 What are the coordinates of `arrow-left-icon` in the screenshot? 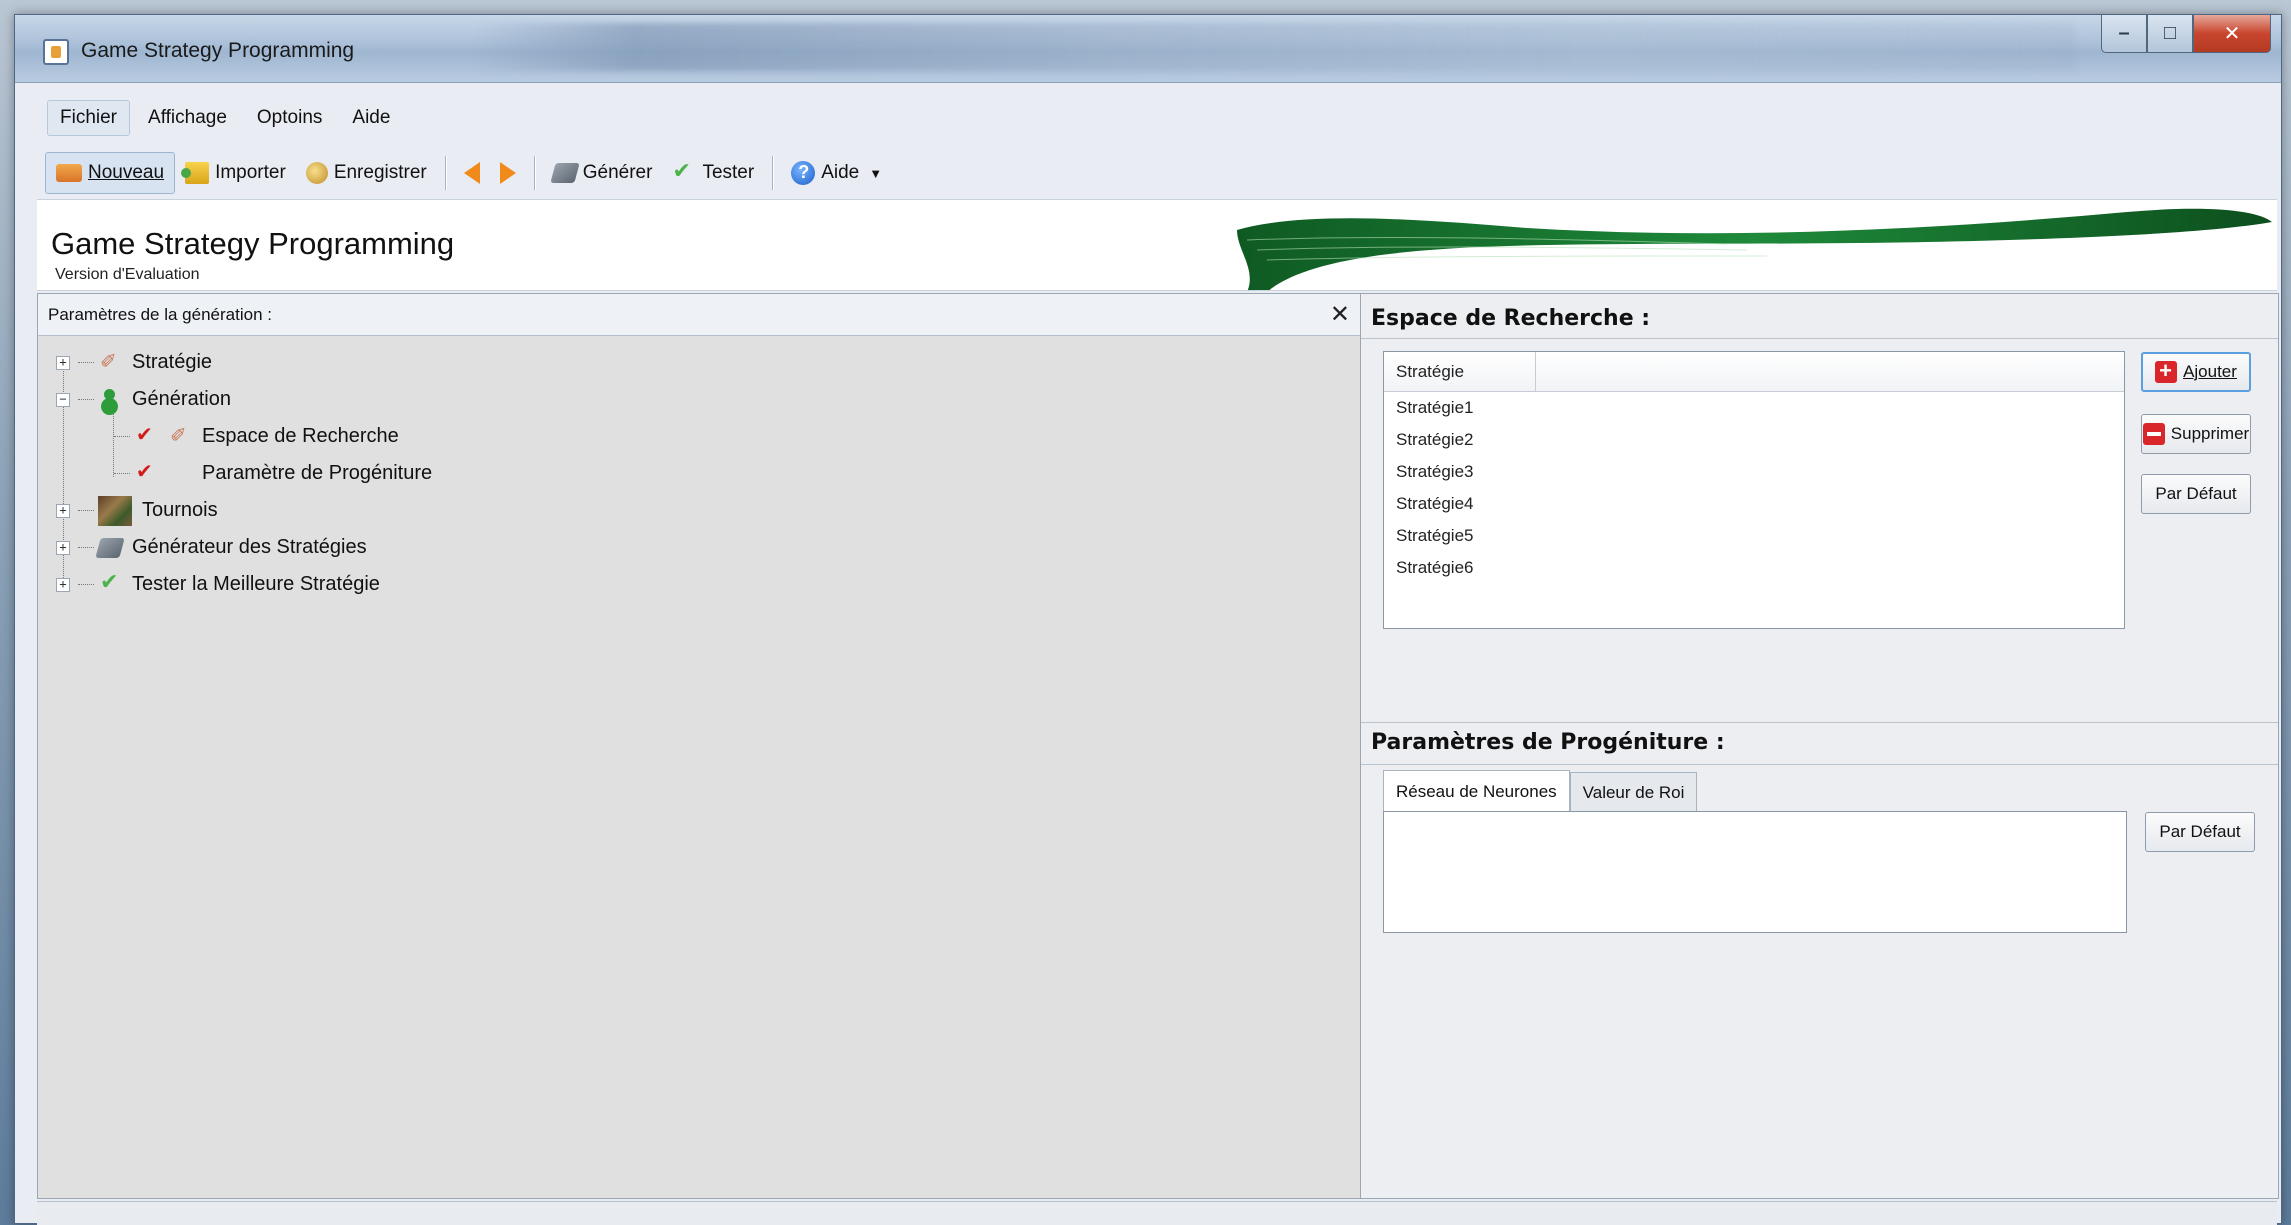 It's located at (471, 173).